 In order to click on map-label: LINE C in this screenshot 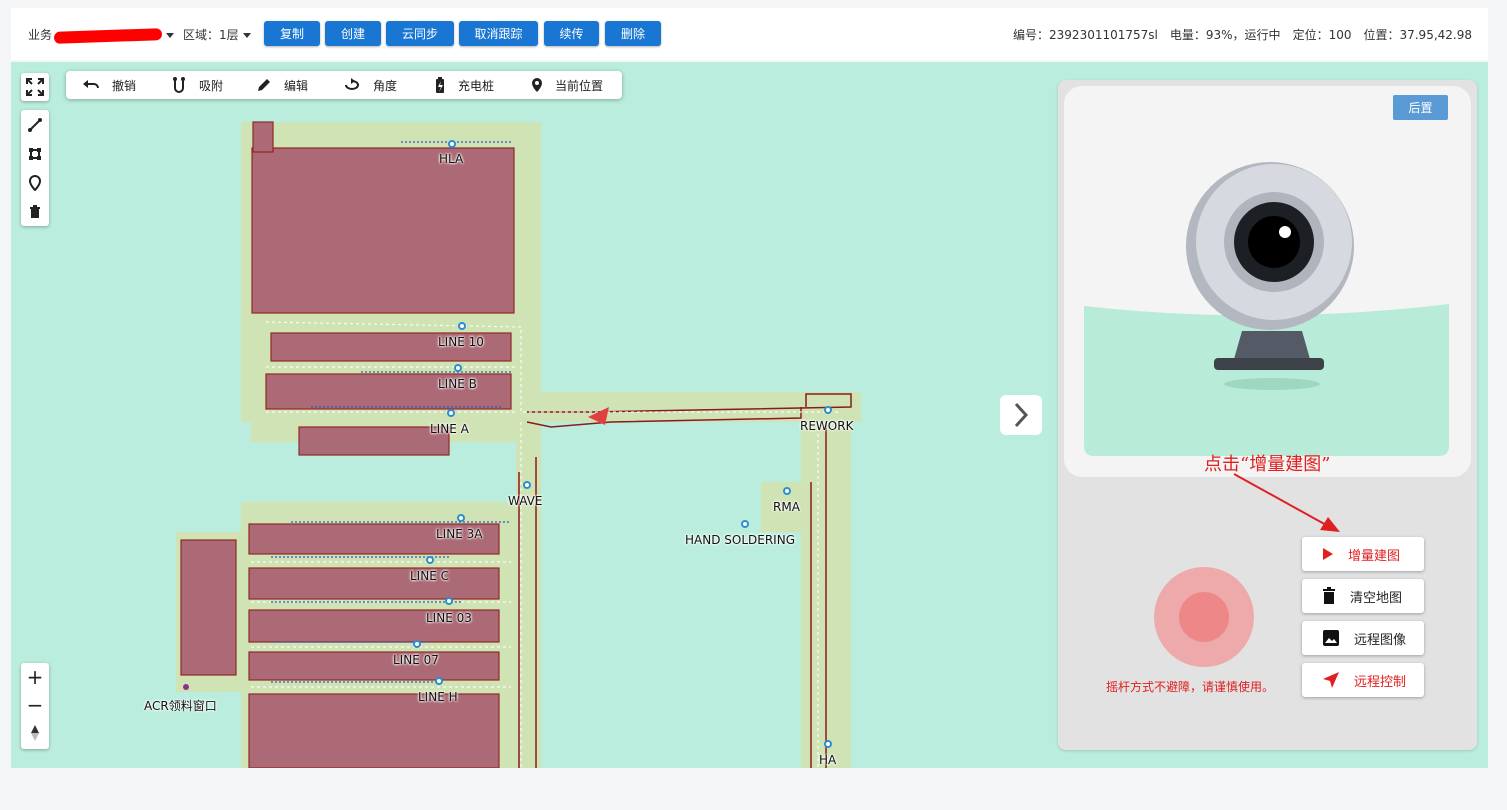, I will do `click(429, 576)`.